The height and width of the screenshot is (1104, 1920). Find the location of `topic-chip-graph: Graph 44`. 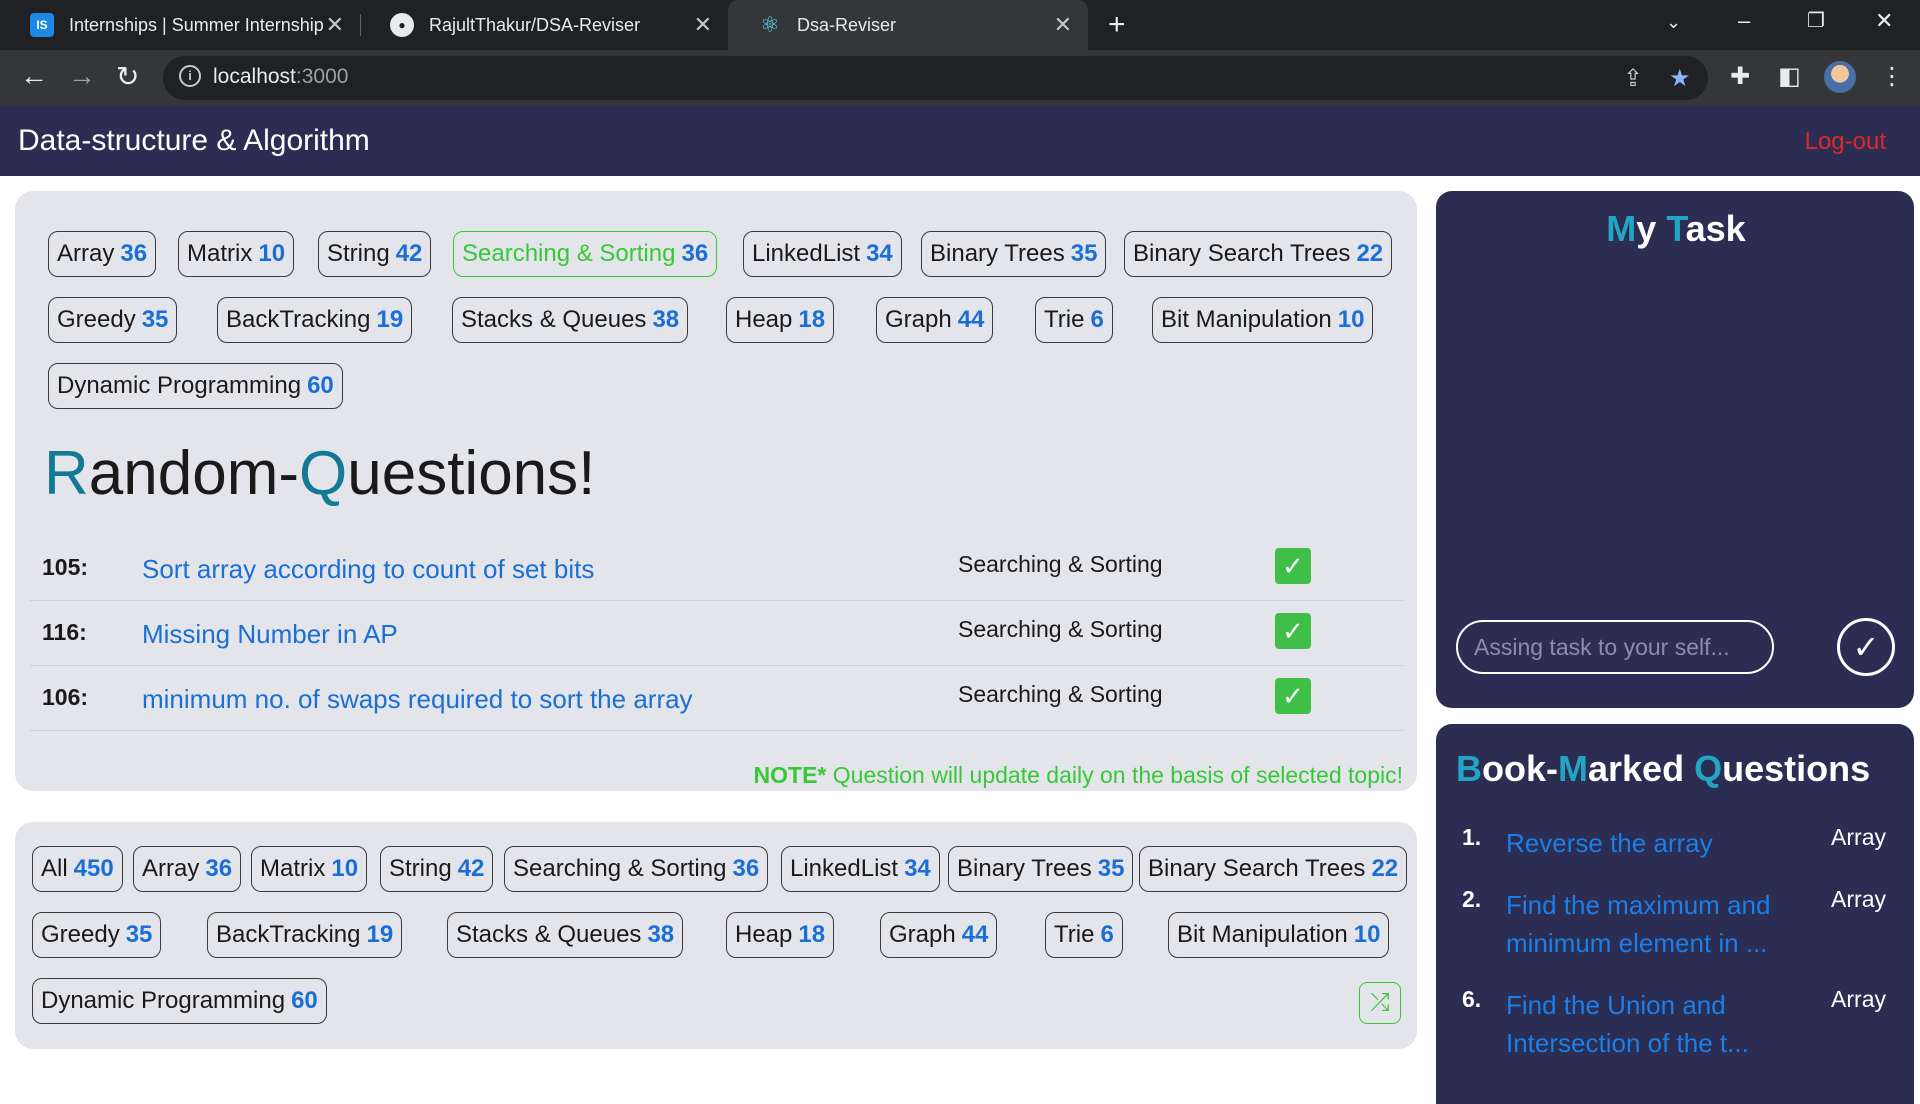

topic-chip-graph: Graph 44 is located at coordinates (935, 320).